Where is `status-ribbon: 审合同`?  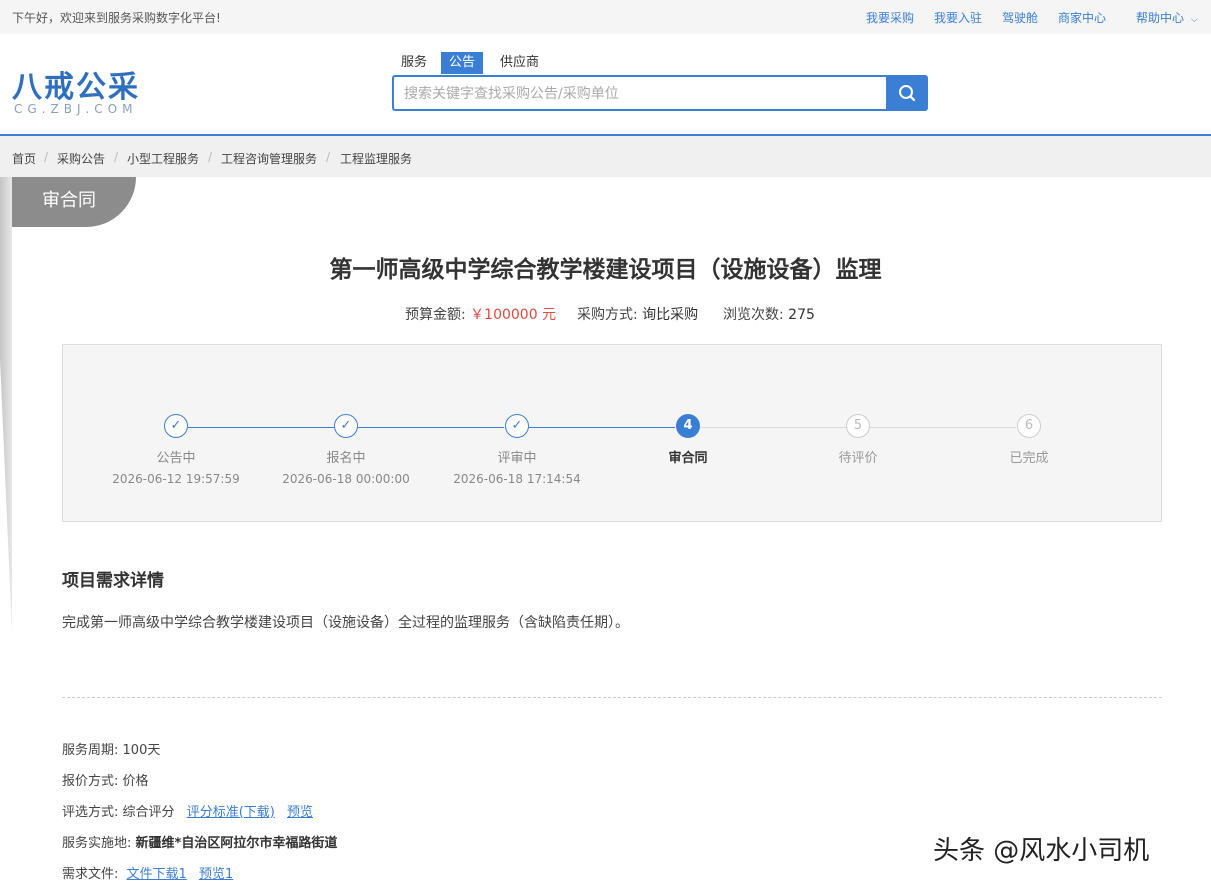
status-ribbon: 审合同 is located at coordinates (74, 202).